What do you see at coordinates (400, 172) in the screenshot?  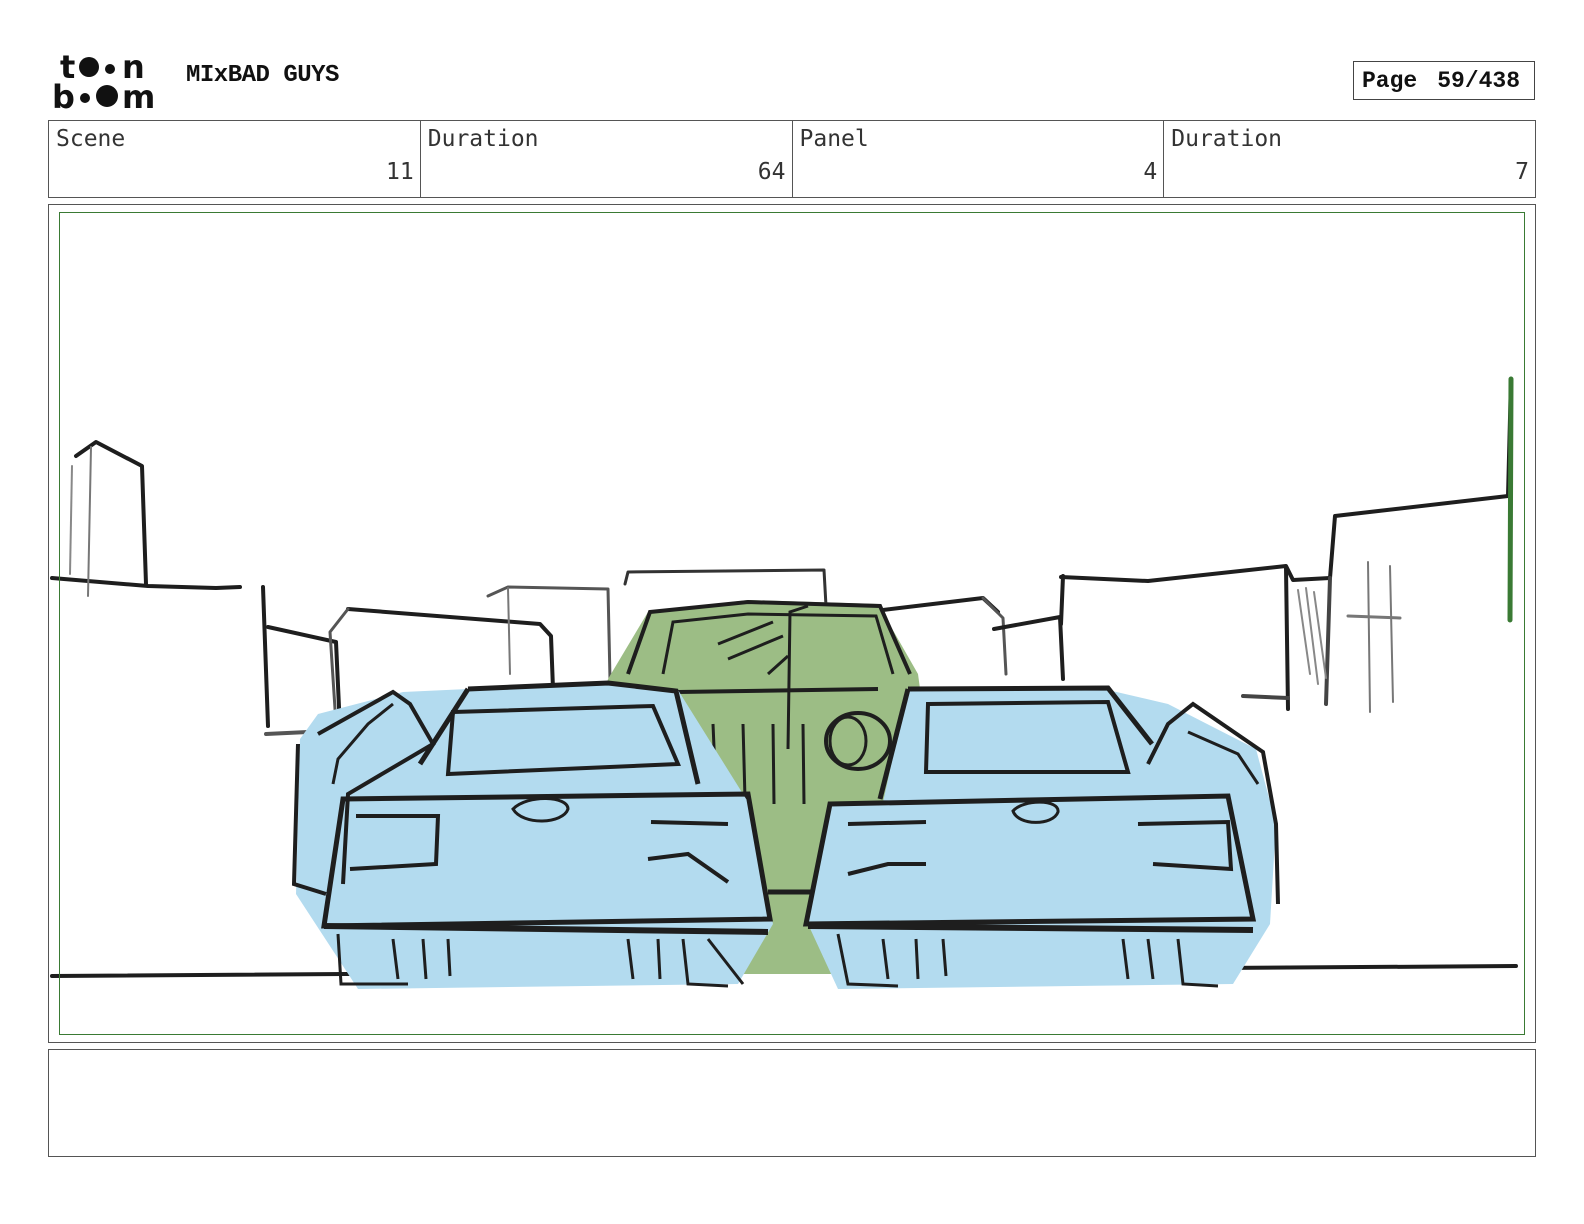 I see `scene-value: 11` at bounding box center [400, 172].